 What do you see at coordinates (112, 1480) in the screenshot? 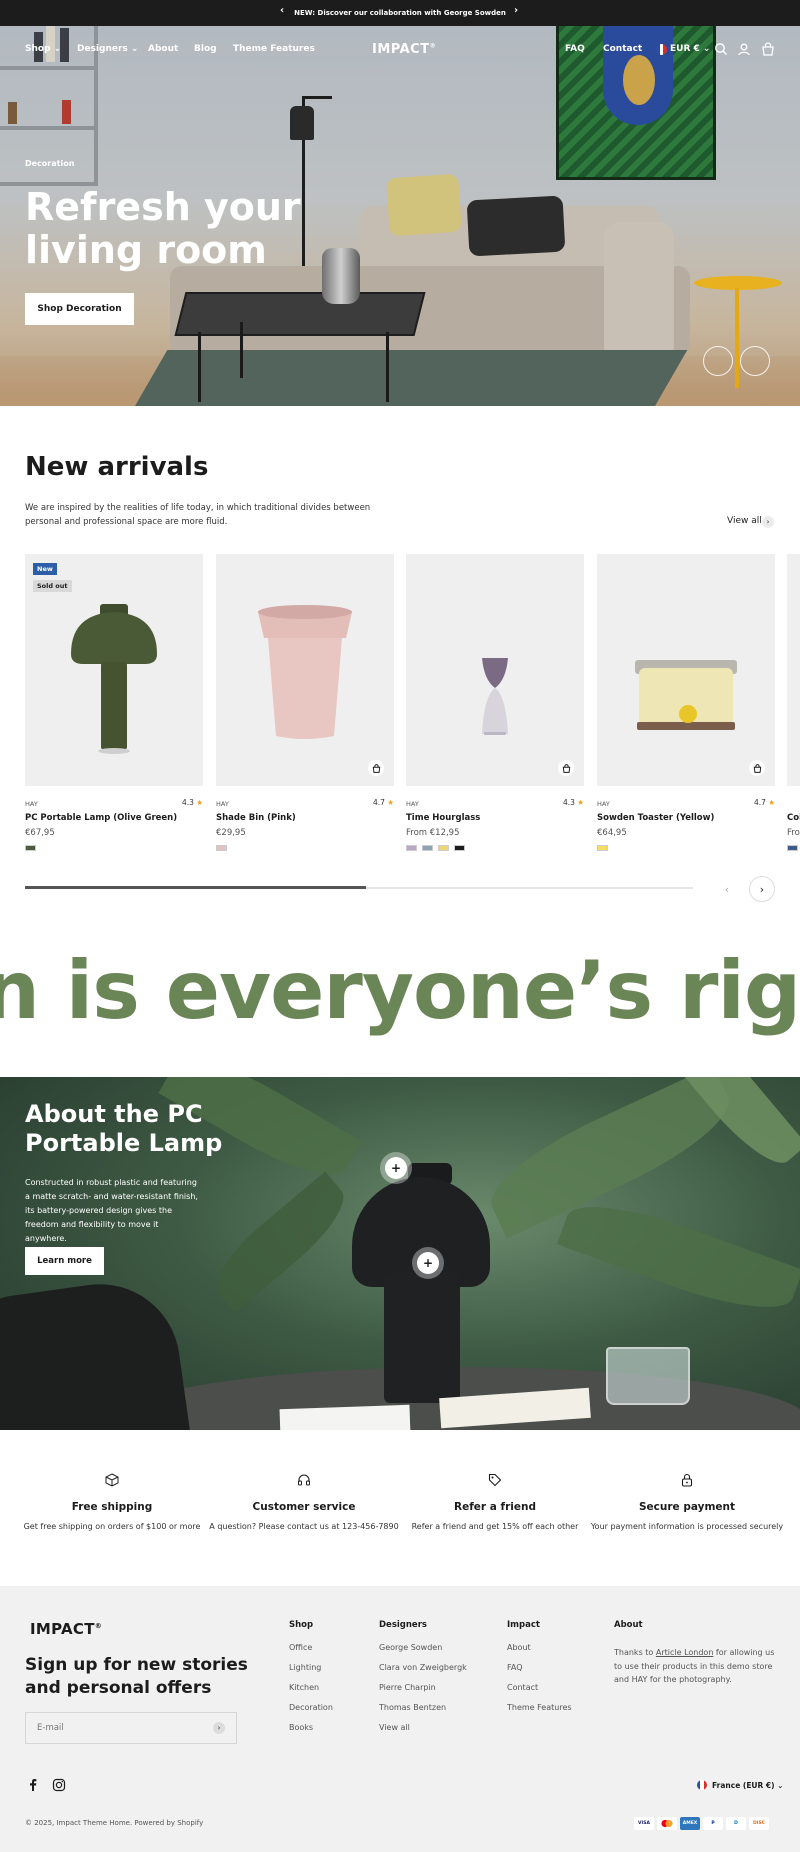
I see `box-icon` at bounding box center [112, 1480].